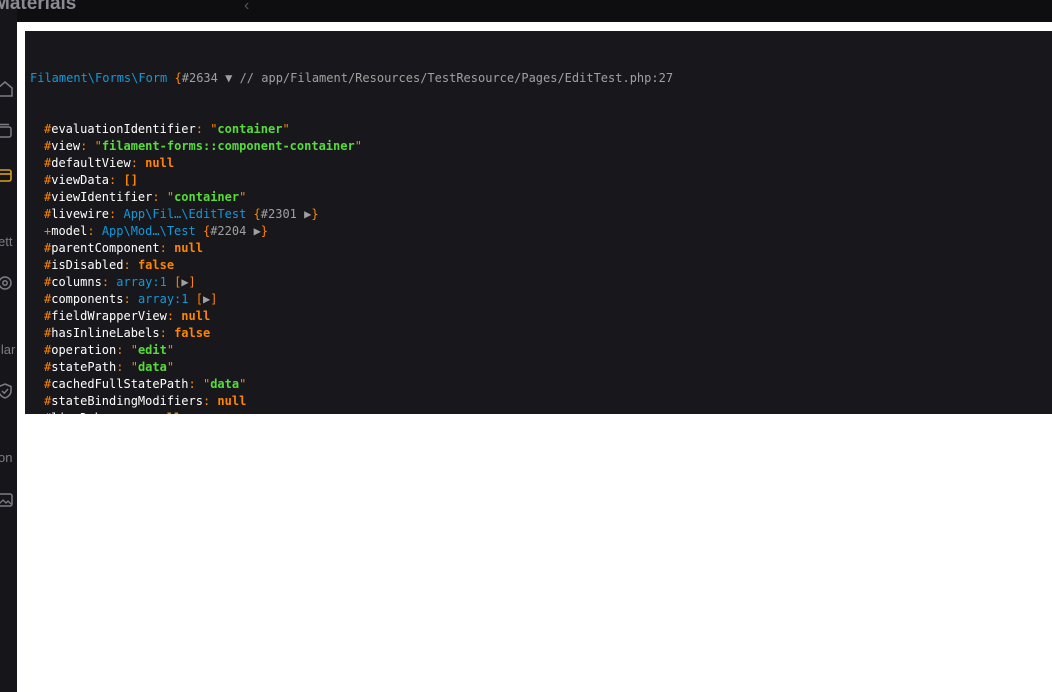 This screenshot has height=692, width=1052. What do you see at coordinates (278, 214) in the screenshot?
I see `object-ref: #2301` at bounding box center [278, 214].